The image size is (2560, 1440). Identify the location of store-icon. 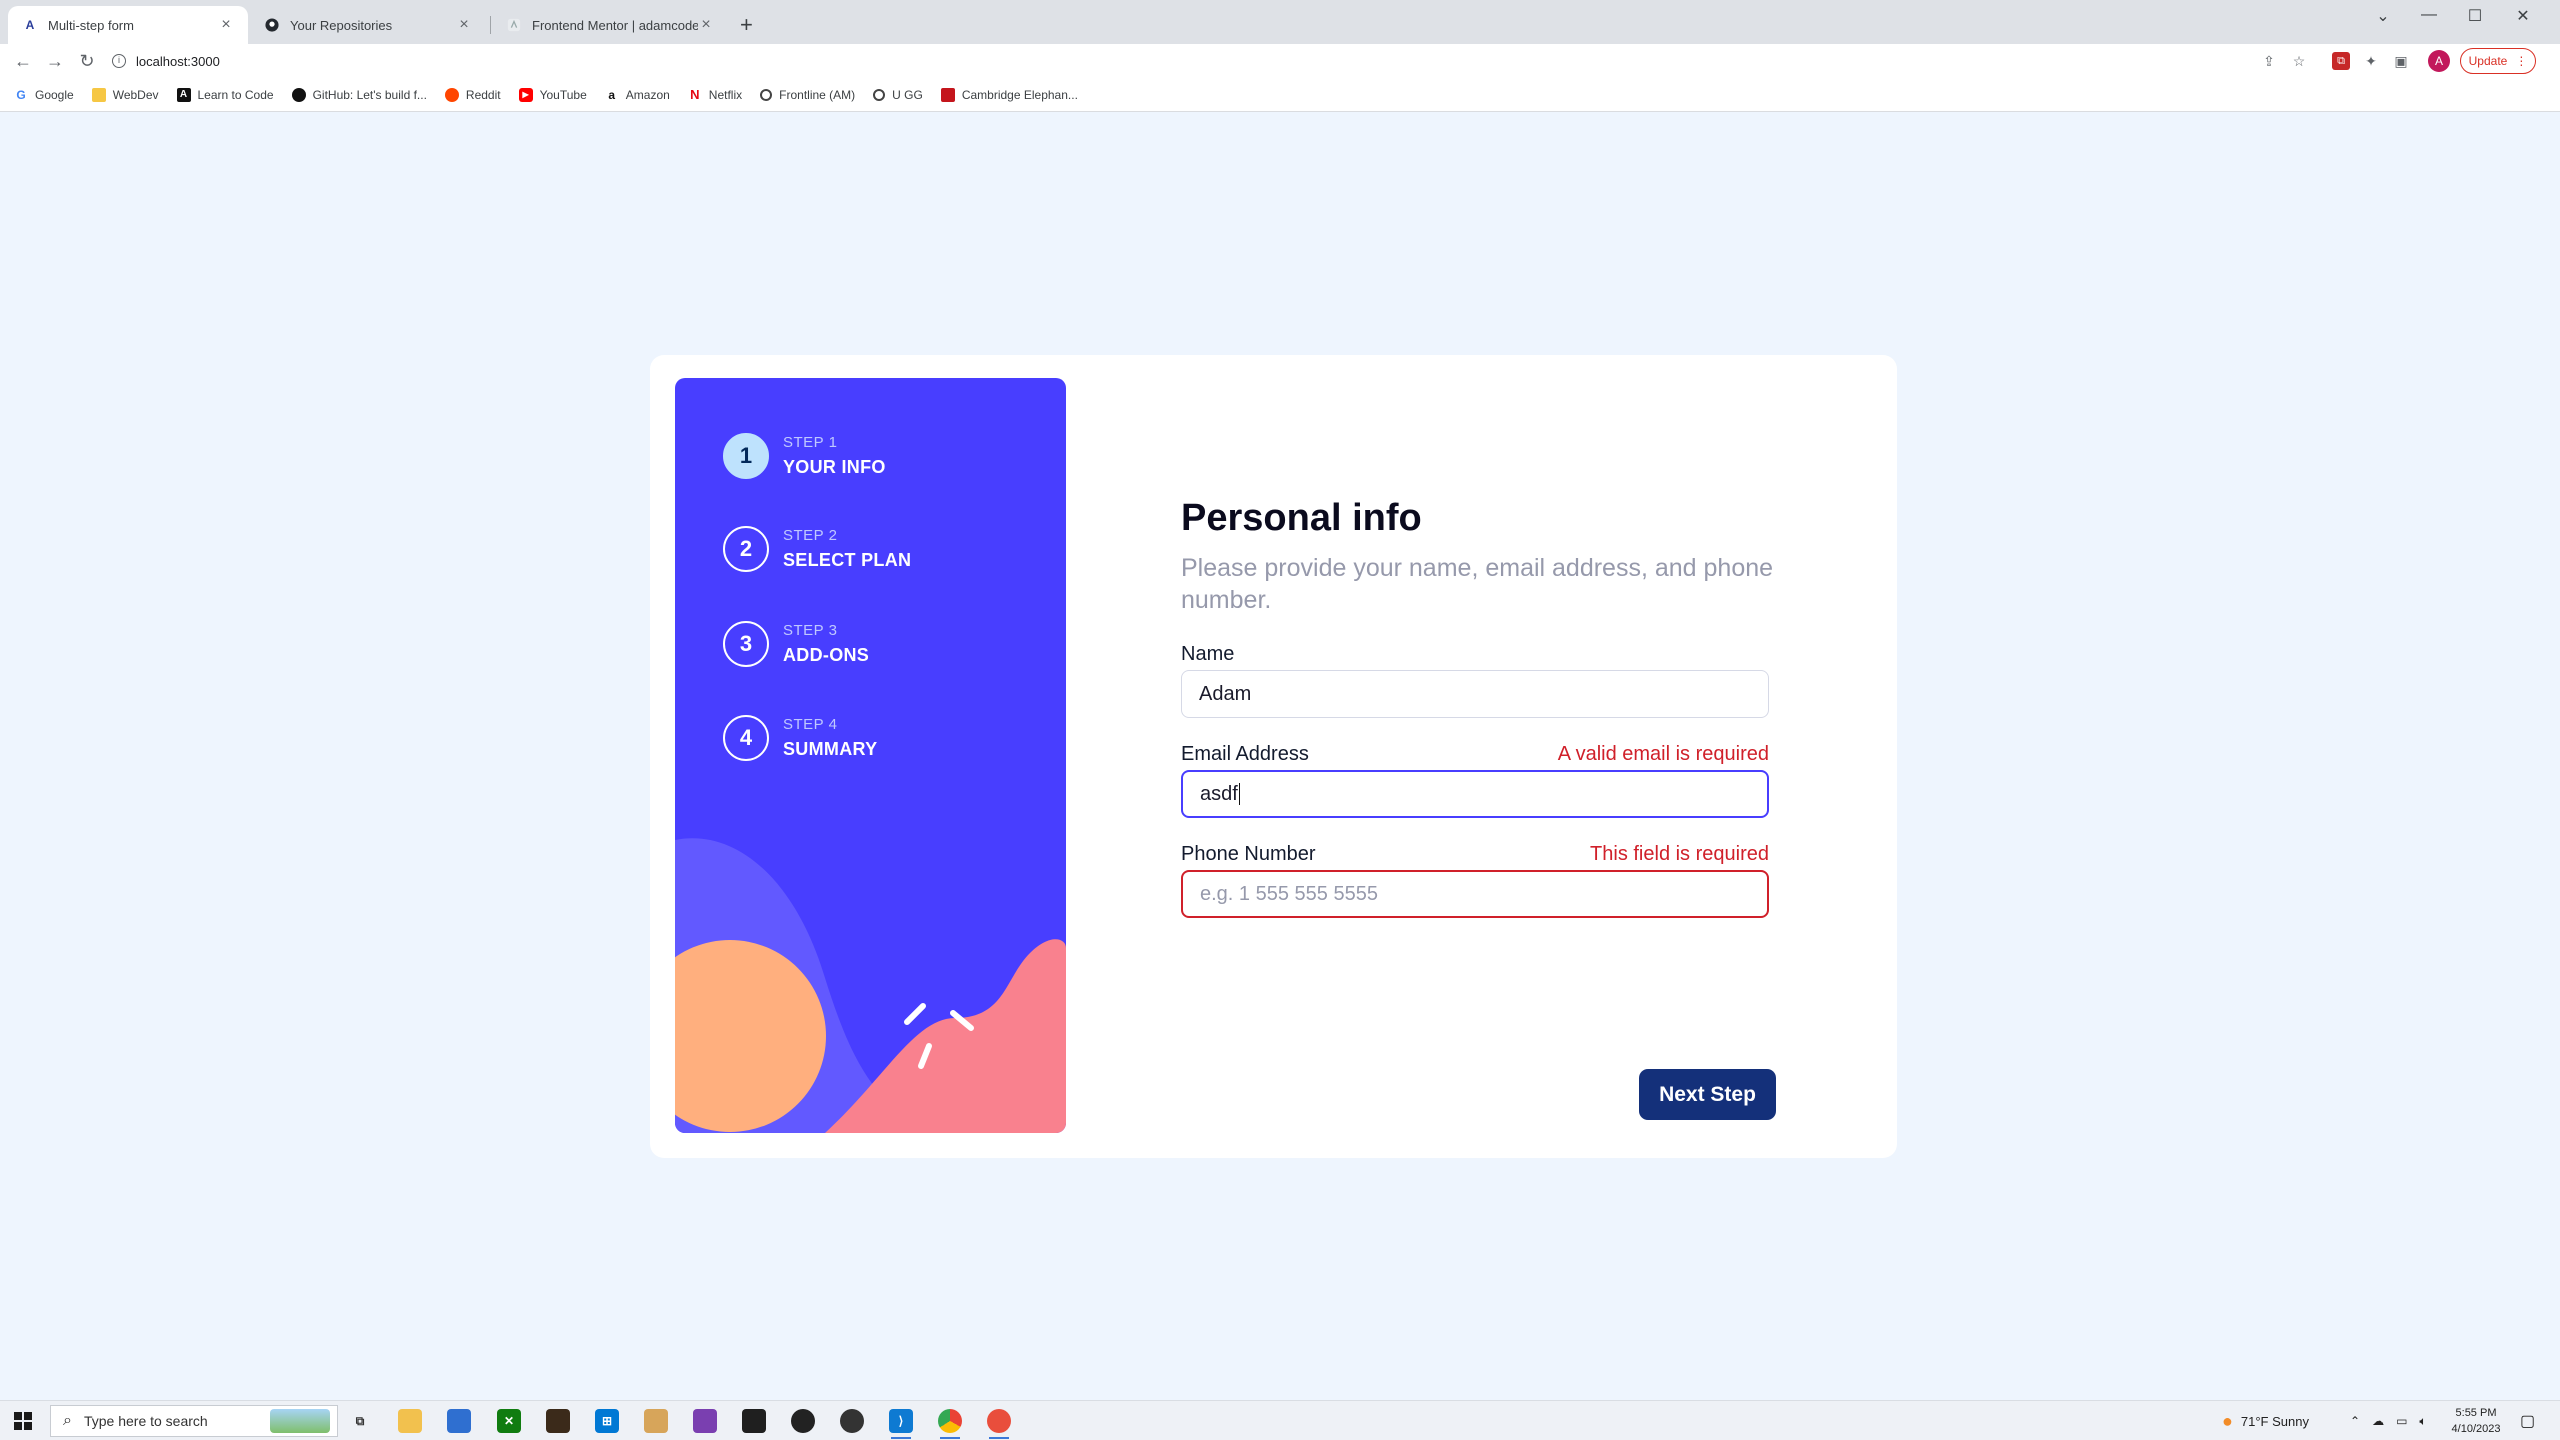
(459, 1421).